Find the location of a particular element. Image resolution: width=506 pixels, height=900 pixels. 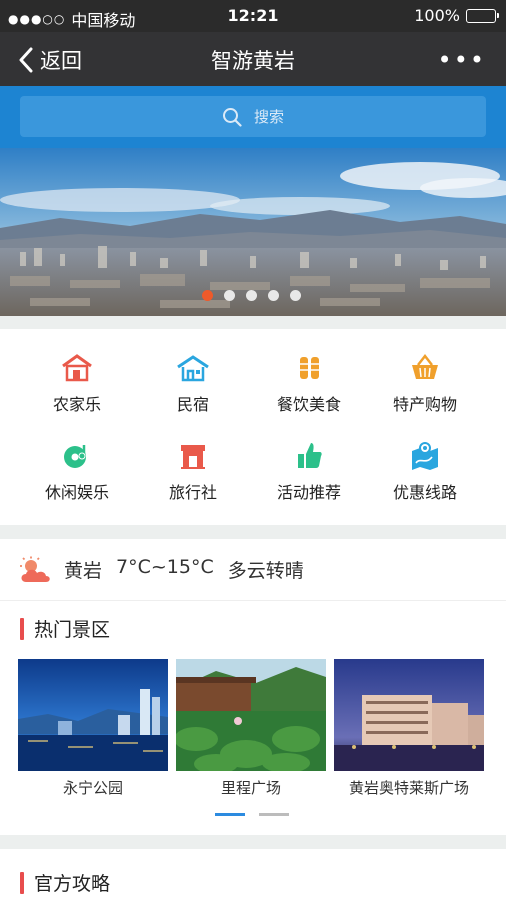

category-routes: 优惠线路 is located at coordinates (425, 459).